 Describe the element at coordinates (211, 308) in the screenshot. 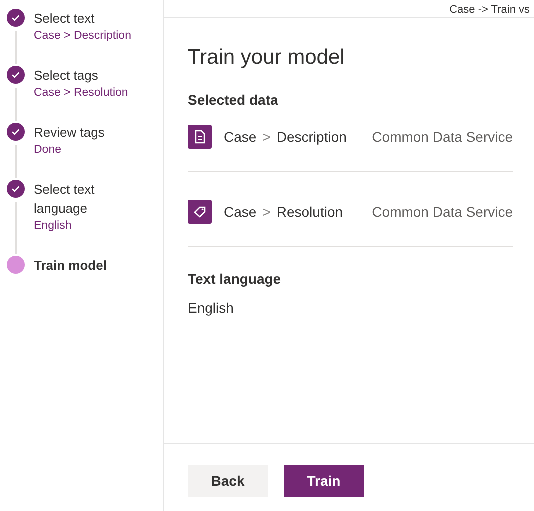

I see `language-value: English` at that location.